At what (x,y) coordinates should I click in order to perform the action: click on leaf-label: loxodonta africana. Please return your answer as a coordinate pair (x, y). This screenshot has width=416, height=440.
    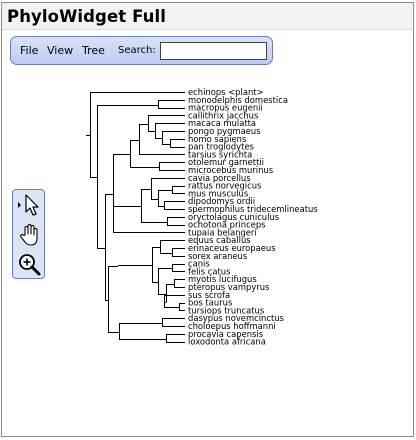
    Looking at the image, I should click on (227, 342).